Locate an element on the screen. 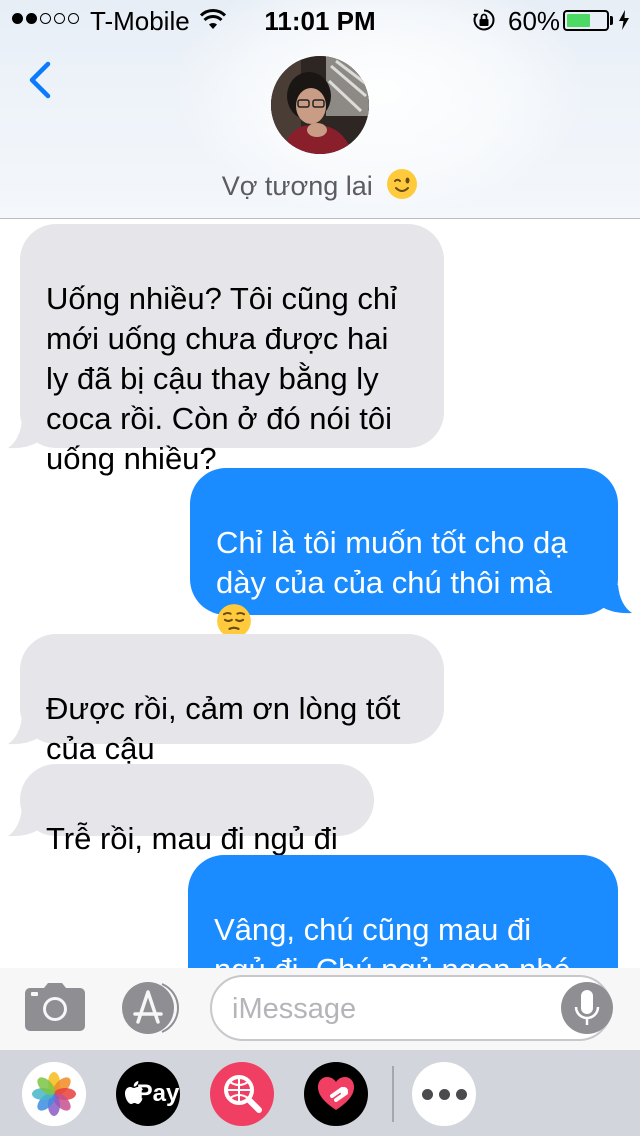 Image resolution: width=640 pixels, height=1136 pixels. contact-avatar is located at coordinates (320, 105).